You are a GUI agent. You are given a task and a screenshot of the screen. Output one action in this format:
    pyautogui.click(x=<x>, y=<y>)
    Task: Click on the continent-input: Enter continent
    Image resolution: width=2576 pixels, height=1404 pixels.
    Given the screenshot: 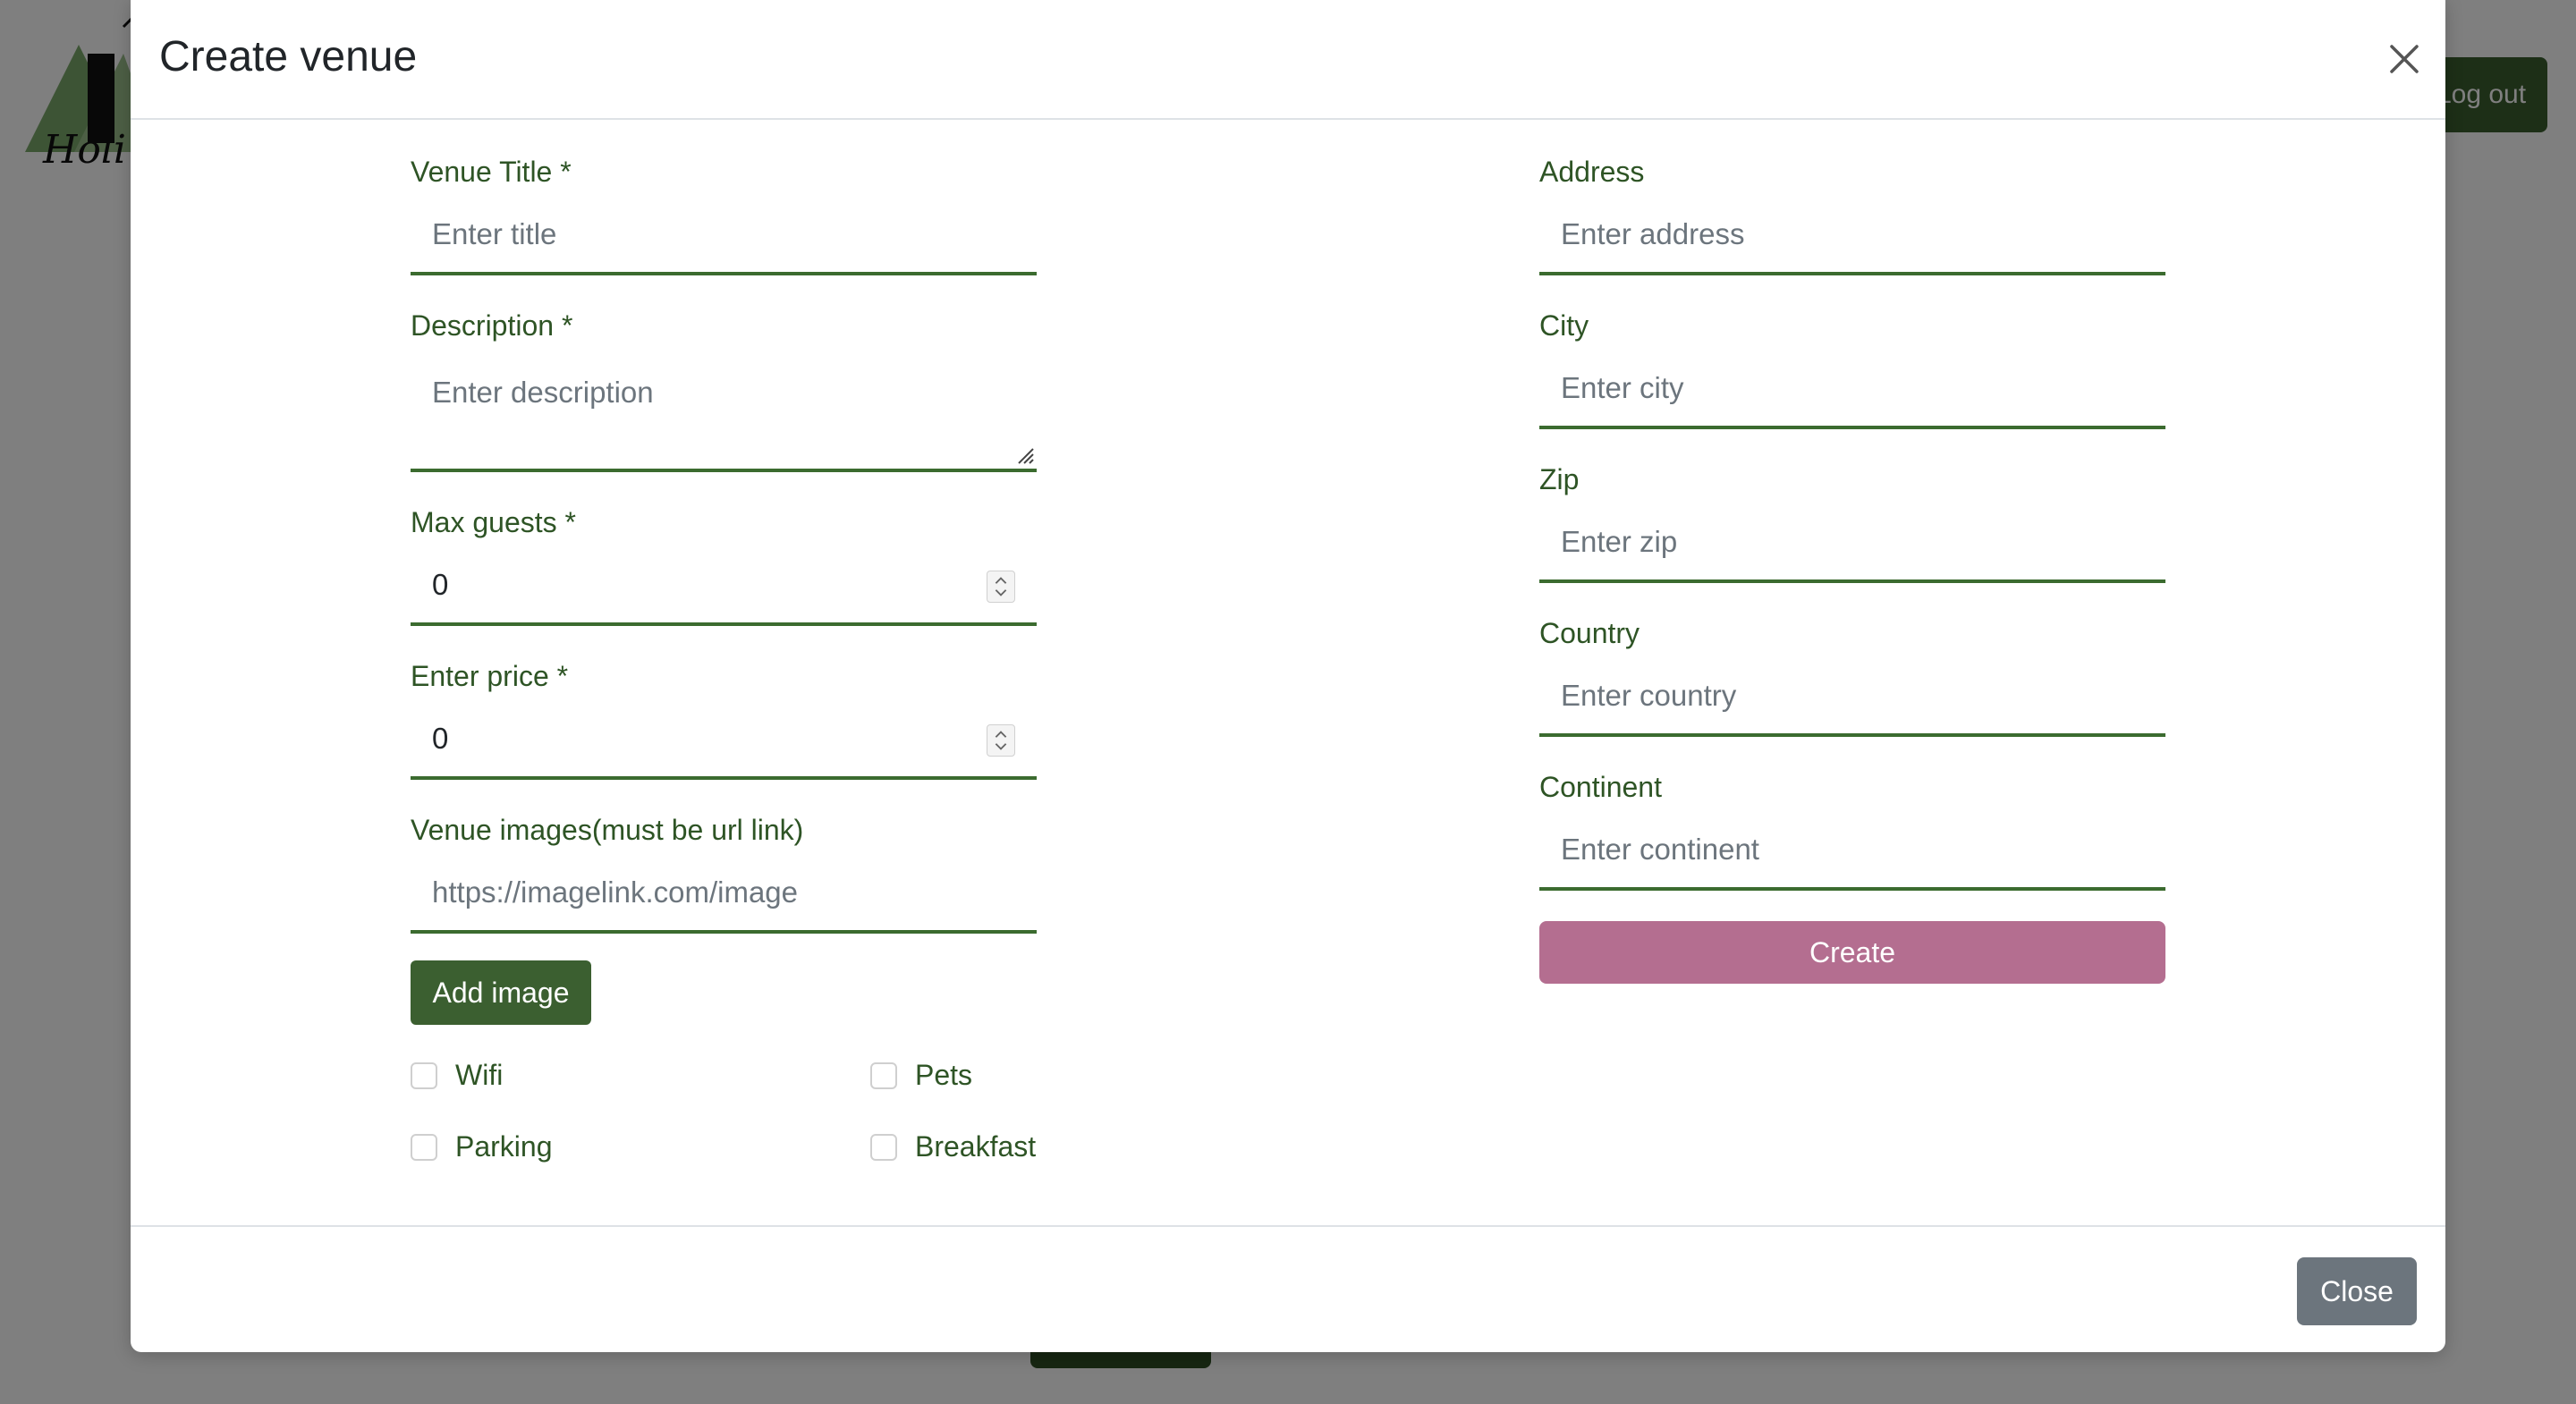 What is the action you would take?
    pyautogui.click(x=1852, y=852)
    